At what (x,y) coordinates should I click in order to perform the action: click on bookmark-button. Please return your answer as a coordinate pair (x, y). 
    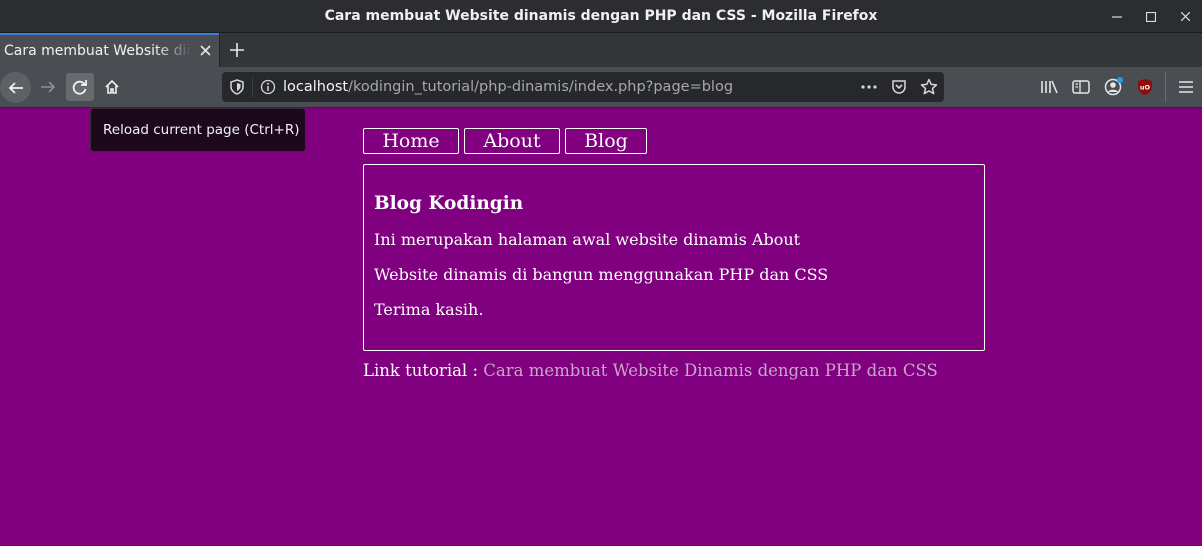
    Looking at the image, I should click on (929, 87).